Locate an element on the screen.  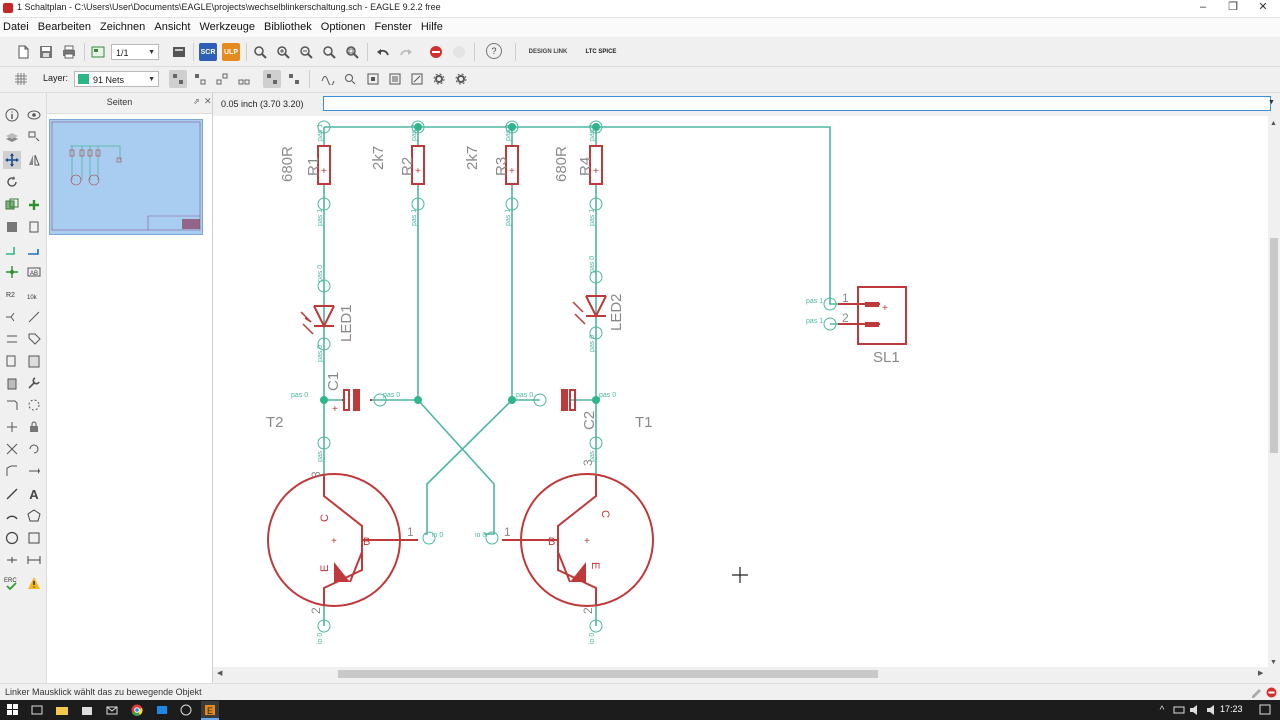
mark-icon is located at coordinates (34, 137).